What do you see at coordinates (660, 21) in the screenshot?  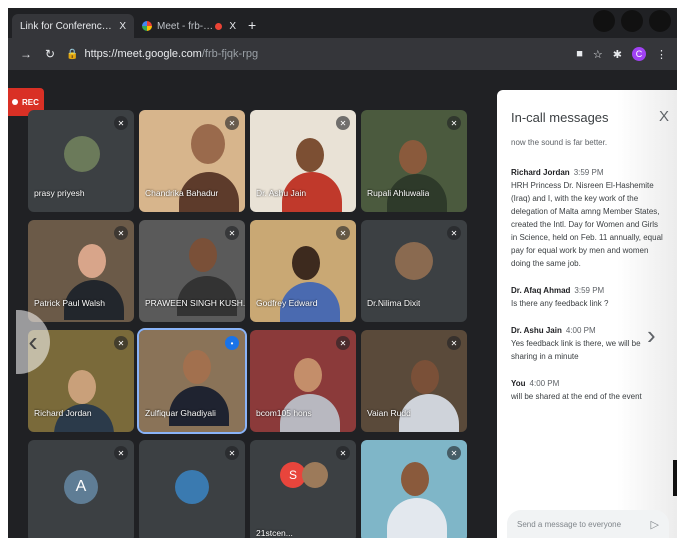 I see `close-window-button` at bounding box center [660, 21].